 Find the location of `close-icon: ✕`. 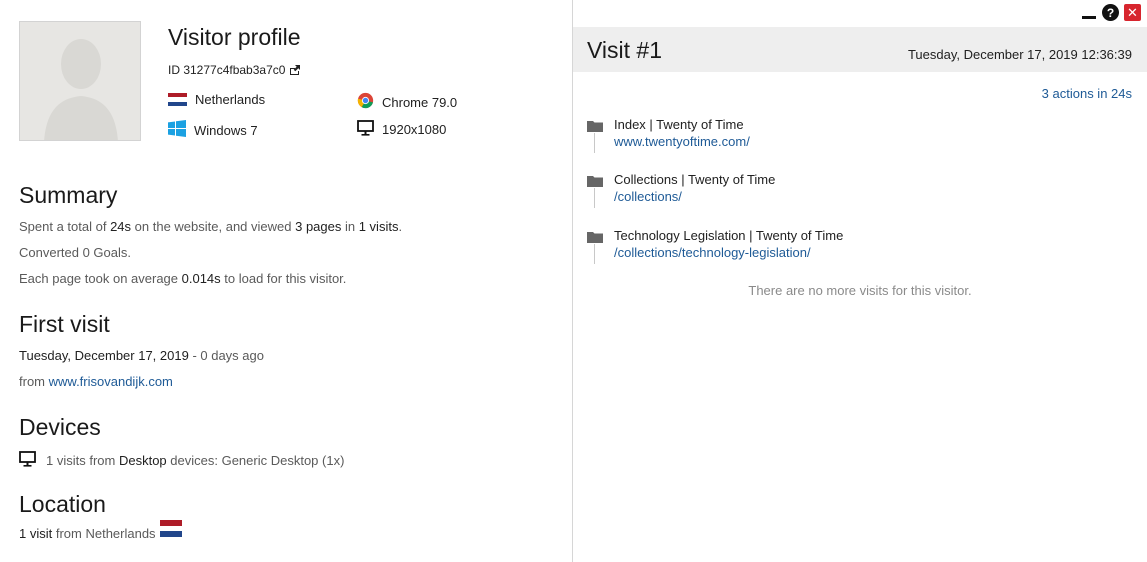

close-icon: ✕ is located at coordinates (1132, 12).